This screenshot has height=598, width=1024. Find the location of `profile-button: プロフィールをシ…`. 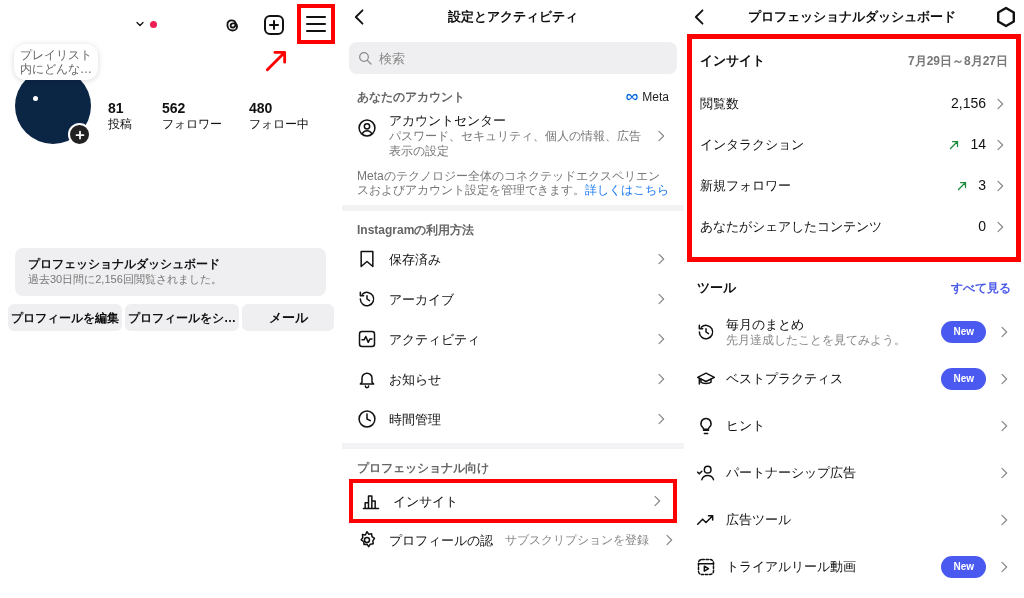

profile-button: プロフィールをシ… is located at coordinates (182, 317).